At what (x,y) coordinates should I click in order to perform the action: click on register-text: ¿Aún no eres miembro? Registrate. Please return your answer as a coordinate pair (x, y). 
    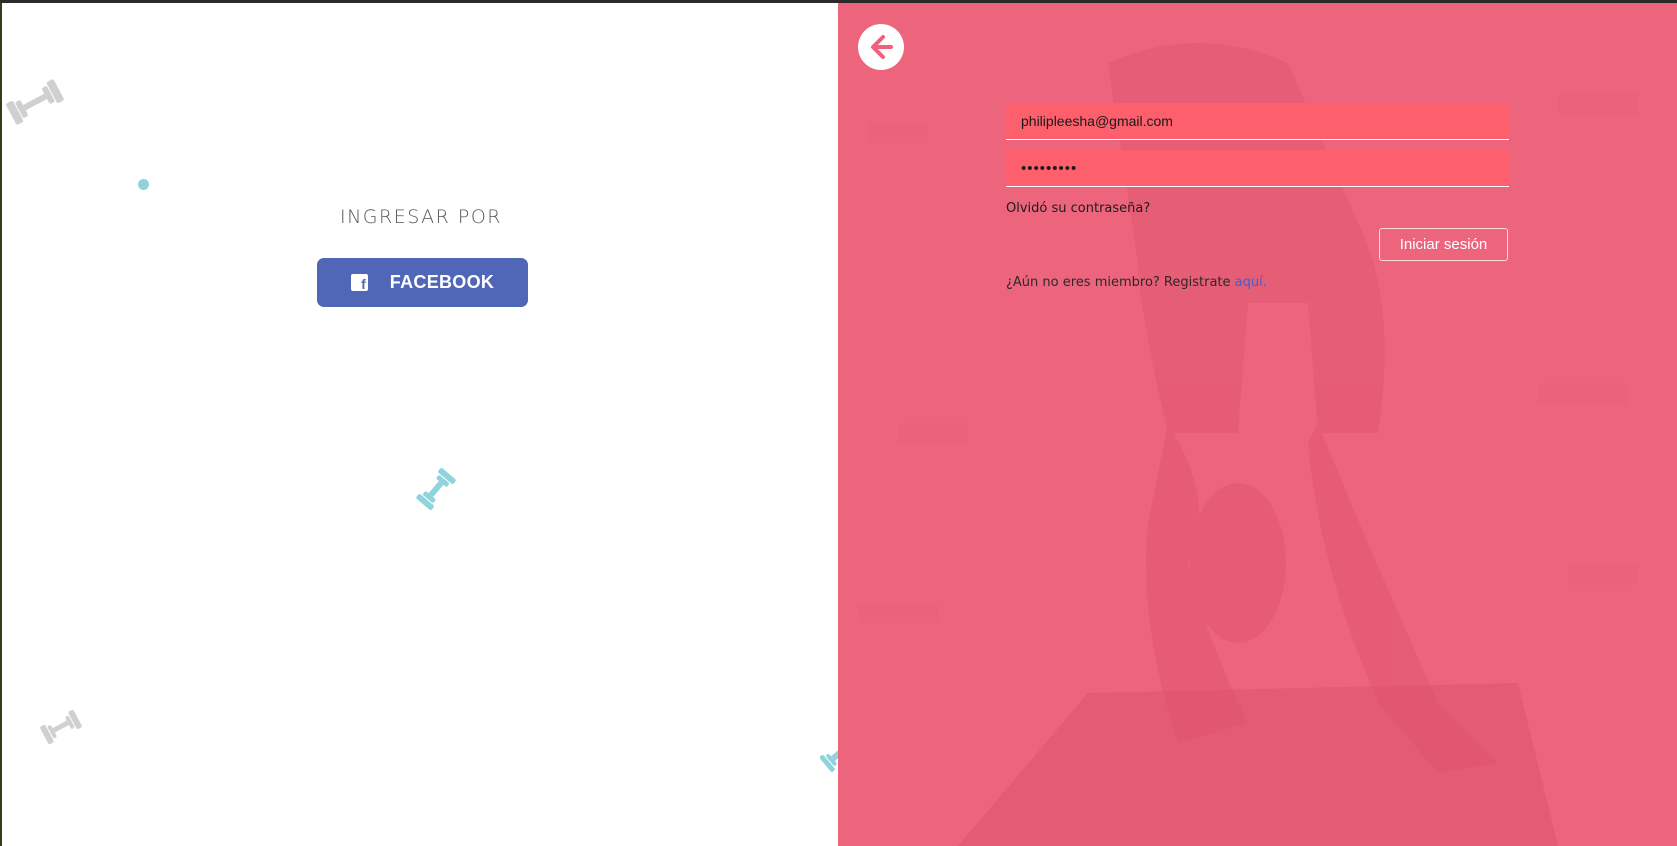
    Looking at the image, I should click on (1120, 282).